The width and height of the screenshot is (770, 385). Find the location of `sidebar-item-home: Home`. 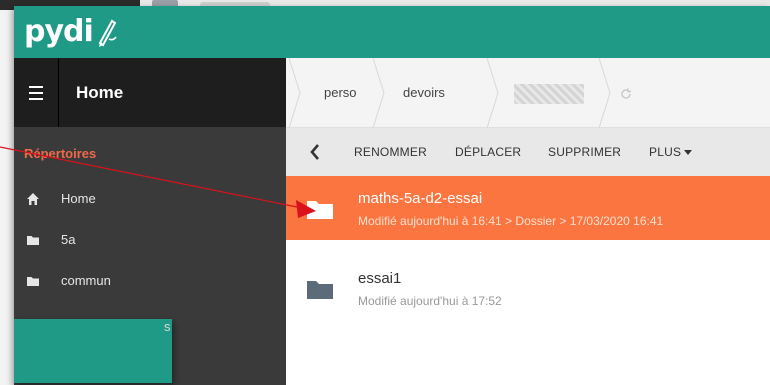

sidebar-item-home: Home is located at coordinates (150, 199).